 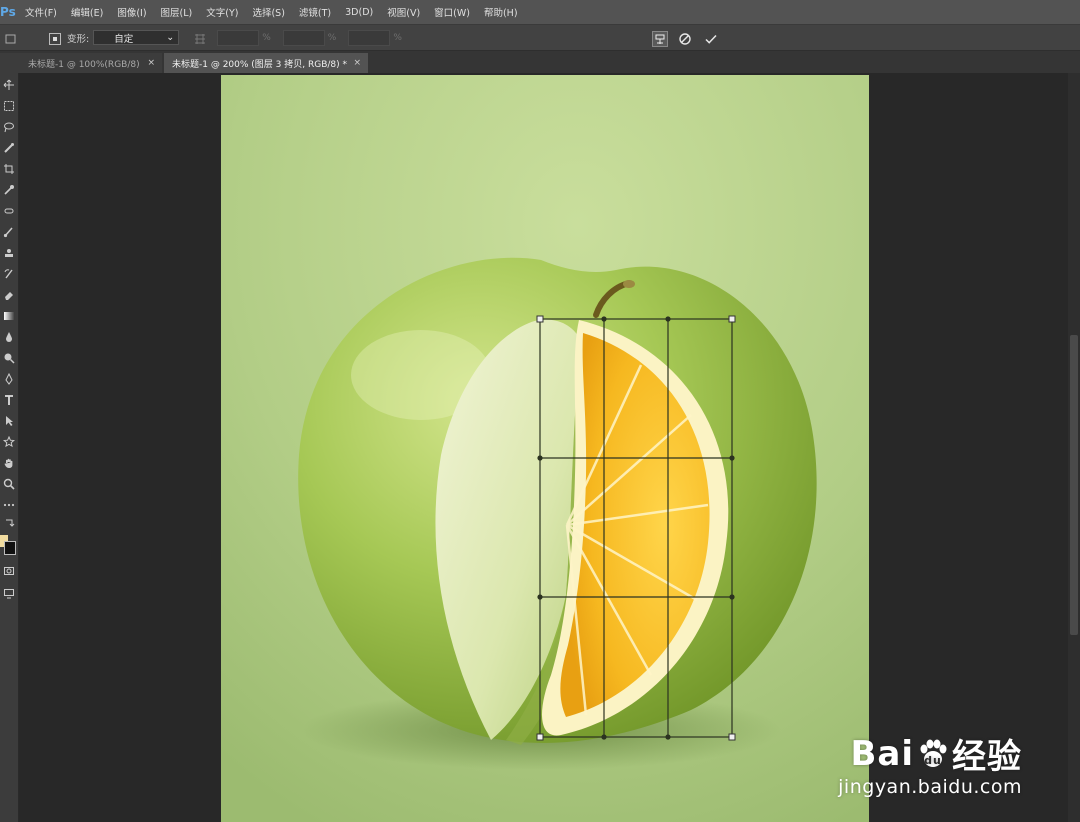 What do you see at coordinates (403, 12) in the screenshot?
I see `menu-view: 视图(V)` at bounding box center [403, 12].